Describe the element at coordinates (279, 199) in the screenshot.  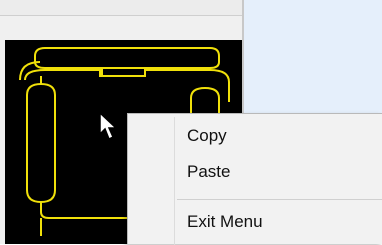
I see `menu-separator` at that location.